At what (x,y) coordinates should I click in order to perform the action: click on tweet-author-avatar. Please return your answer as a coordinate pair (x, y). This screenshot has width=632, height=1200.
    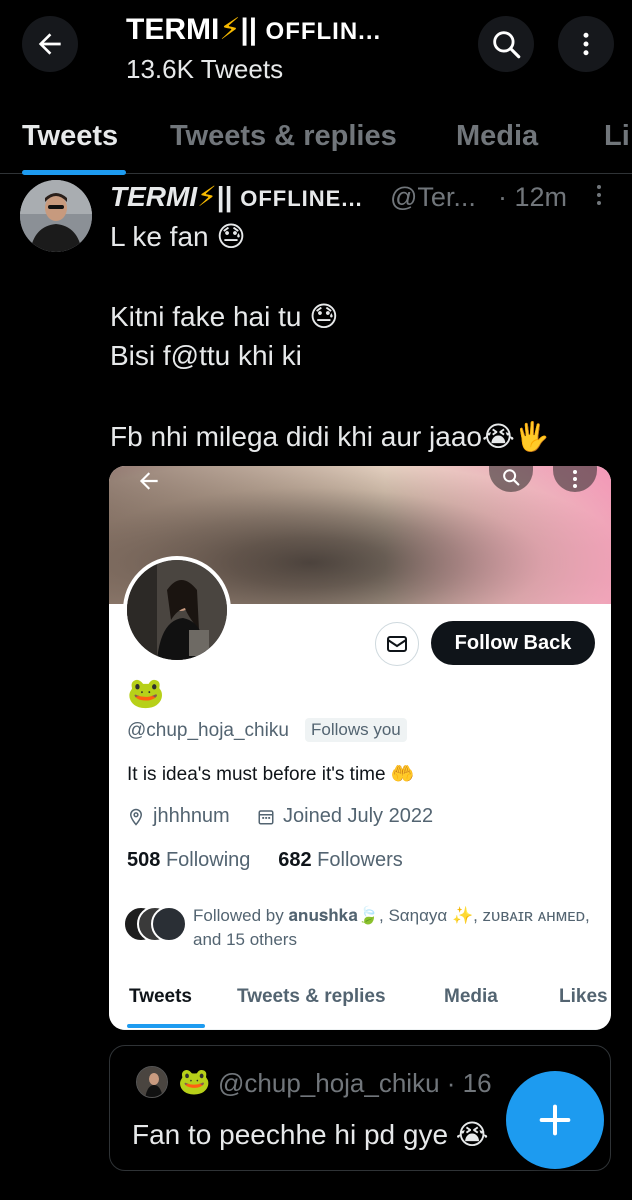
    Looking at the image, I should click on (56, 216).